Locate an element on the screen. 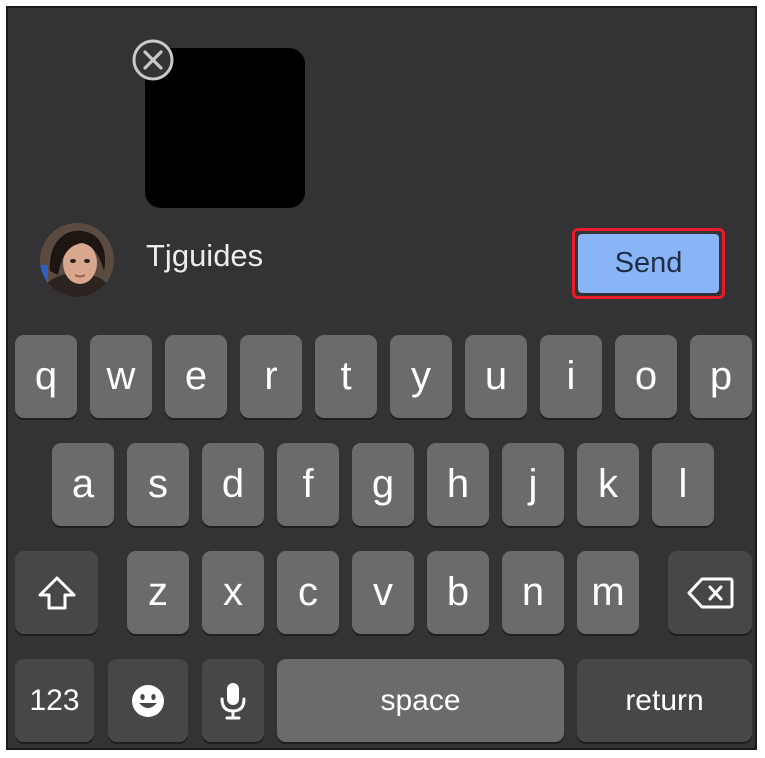 The image size is (765, 758). backspace-icon is located at coordinates (710, 593).